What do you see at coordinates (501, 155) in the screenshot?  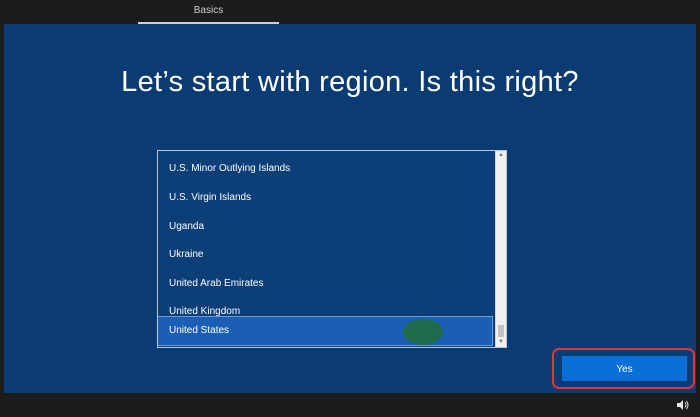 I see `scroll-up-icon: ▲` at bounding box center [501, 155].